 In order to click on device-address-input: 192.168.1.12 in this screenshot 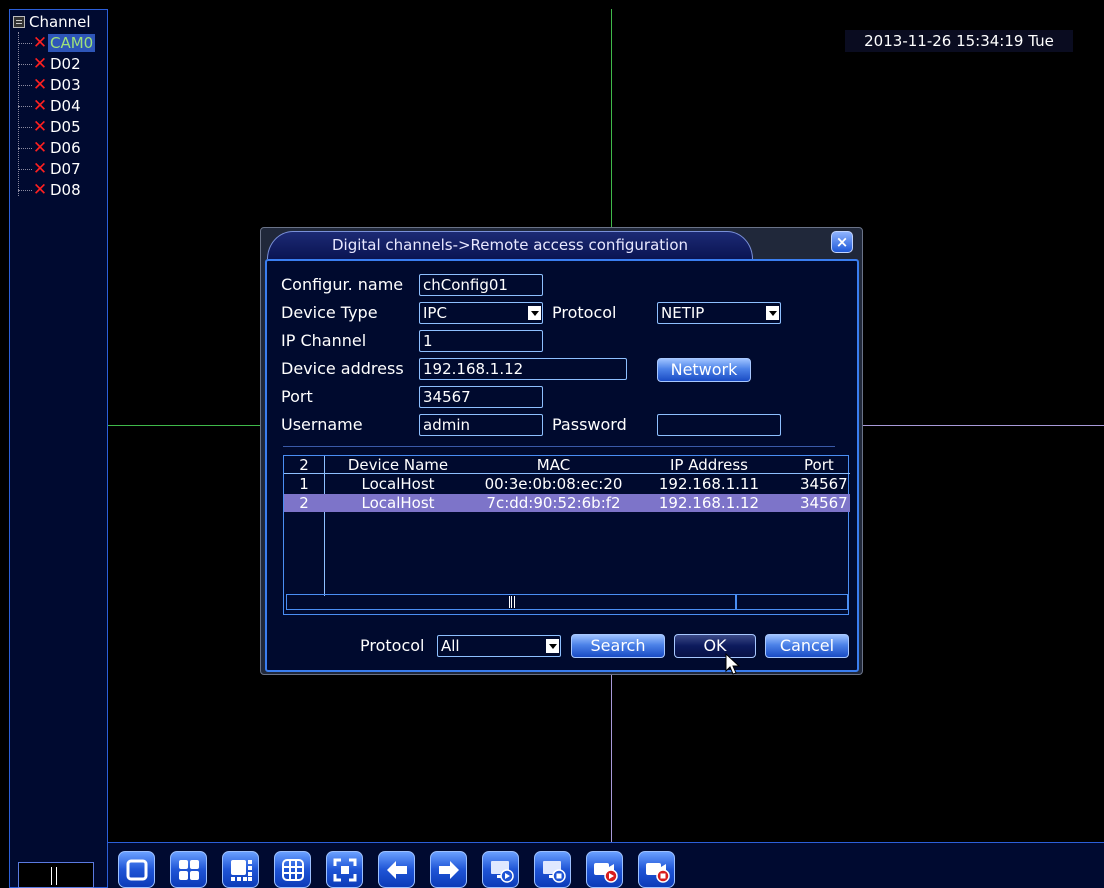, I will do `click(523, 369)`.